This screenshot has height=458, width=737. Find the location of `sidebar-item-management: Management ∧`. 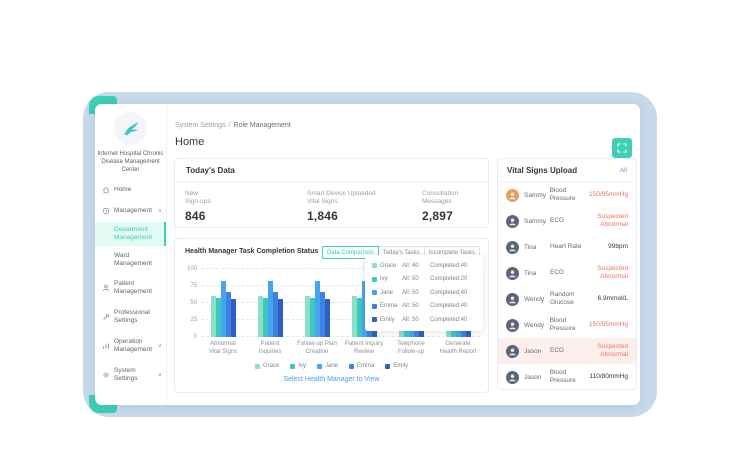

sidebar-item-management: Management ∧ is located at coordinates (130, 211).